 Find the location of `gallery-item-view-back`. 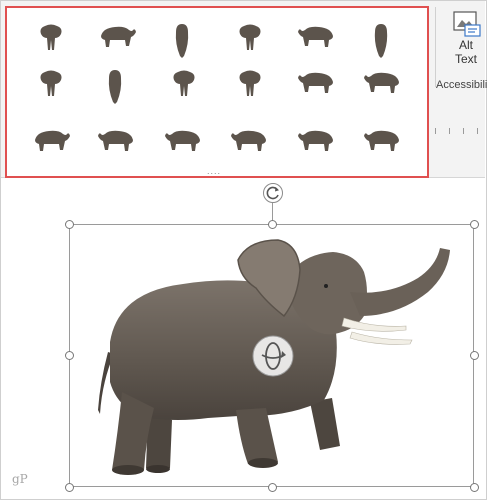

gallery-item-view-back is located at coordinates (250, 40).